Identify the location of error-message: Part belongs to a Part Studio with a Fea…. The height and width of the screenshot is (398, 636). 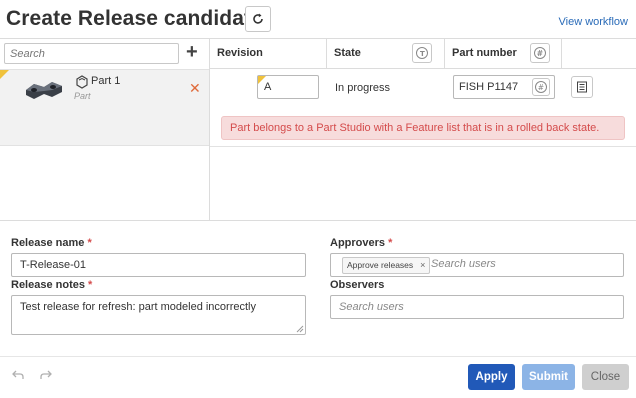
(423, 128).